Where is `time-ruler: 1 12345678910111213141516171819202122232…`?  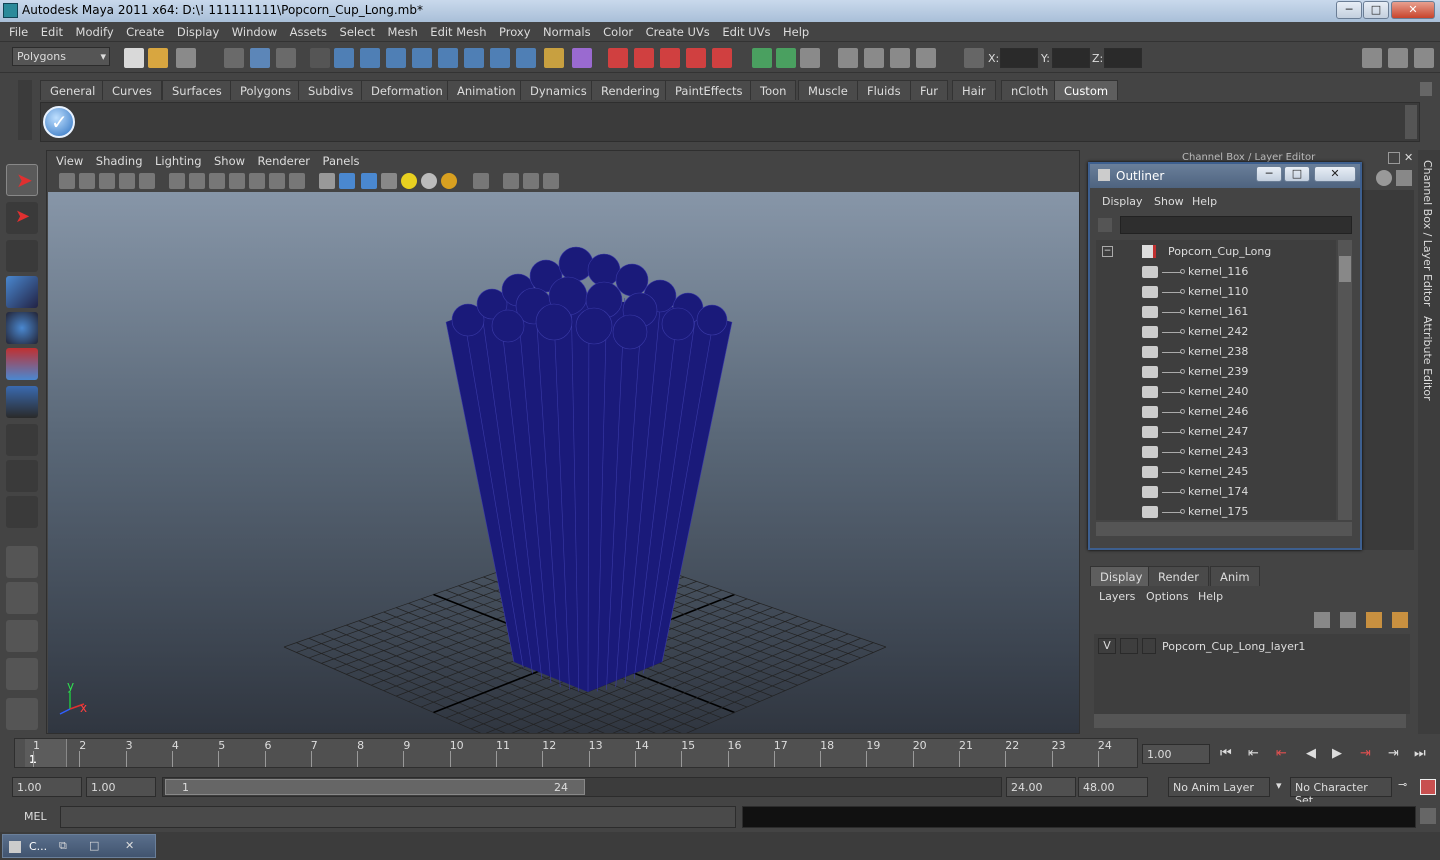
time-ruler: 1 12345678910111213141516171819202122232… is located at coordinates (576, 753).